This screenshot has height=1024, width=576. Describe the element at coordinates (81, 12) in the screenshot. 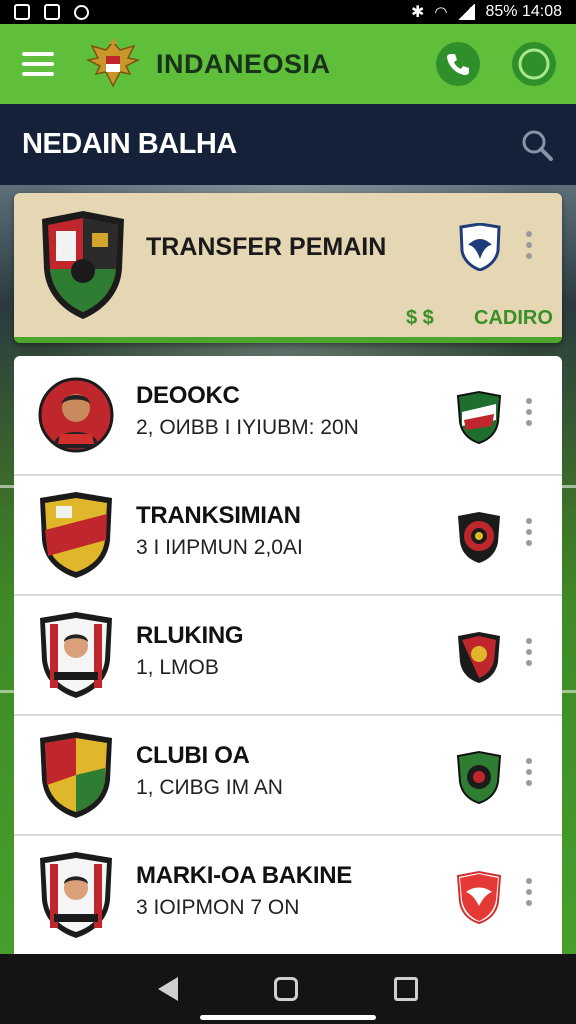

I see `alarm-icon` at that location.